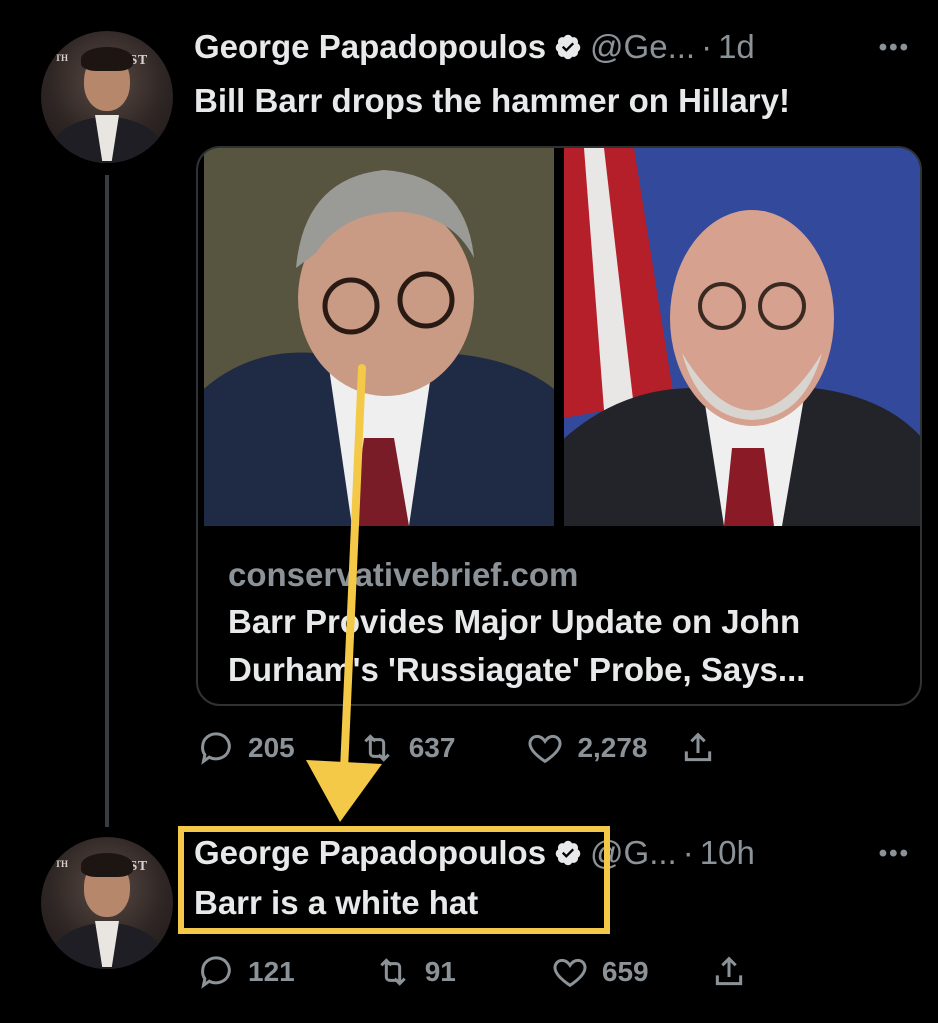 This screenshot has height=1023, width=938. Describe the element at coordinates (245, 972) in the screenshot. I see `reply-button: 121` at that location.